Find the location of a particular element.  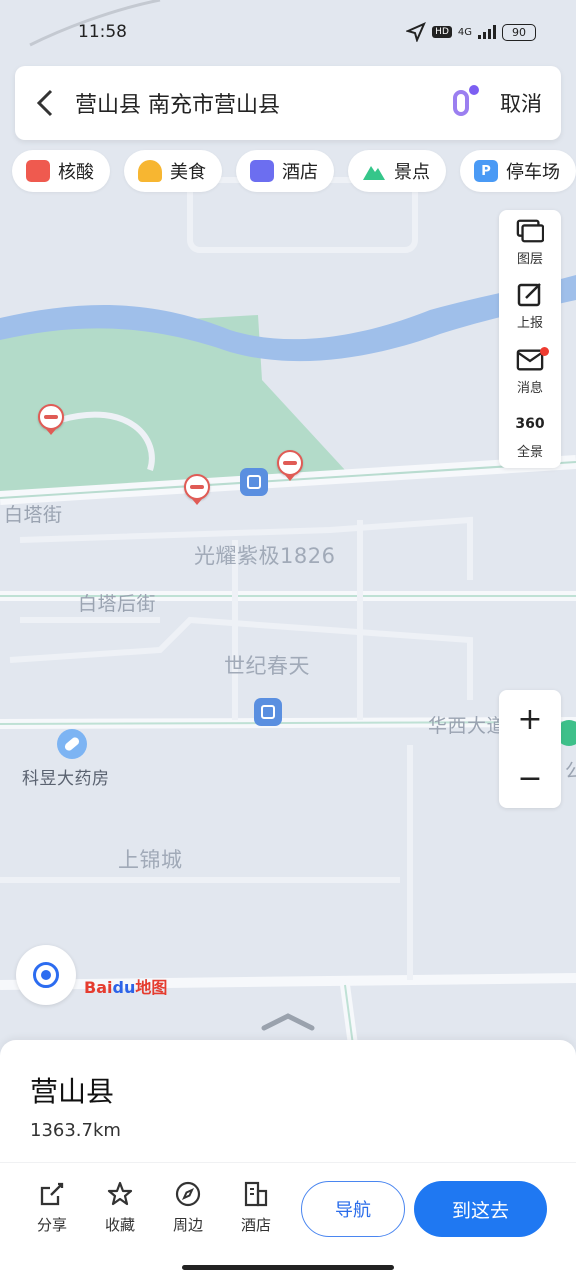

logo-text: du is located at coordinates (124, 987).